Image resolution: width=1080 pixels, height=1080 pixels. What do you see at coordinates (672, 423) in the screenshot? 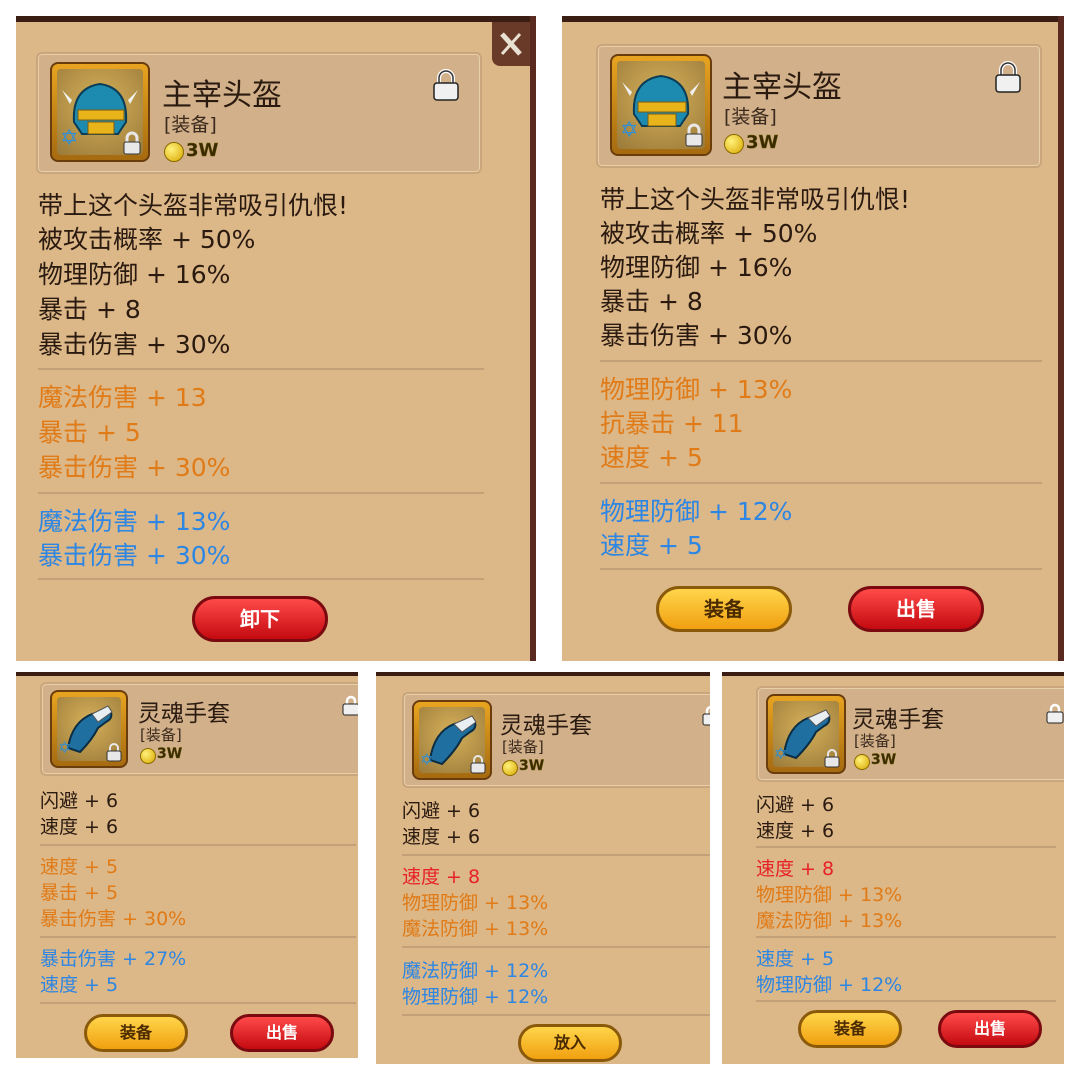
I see `orange-stat: 抗暴击 + 11` at bounding box center [672, 423].